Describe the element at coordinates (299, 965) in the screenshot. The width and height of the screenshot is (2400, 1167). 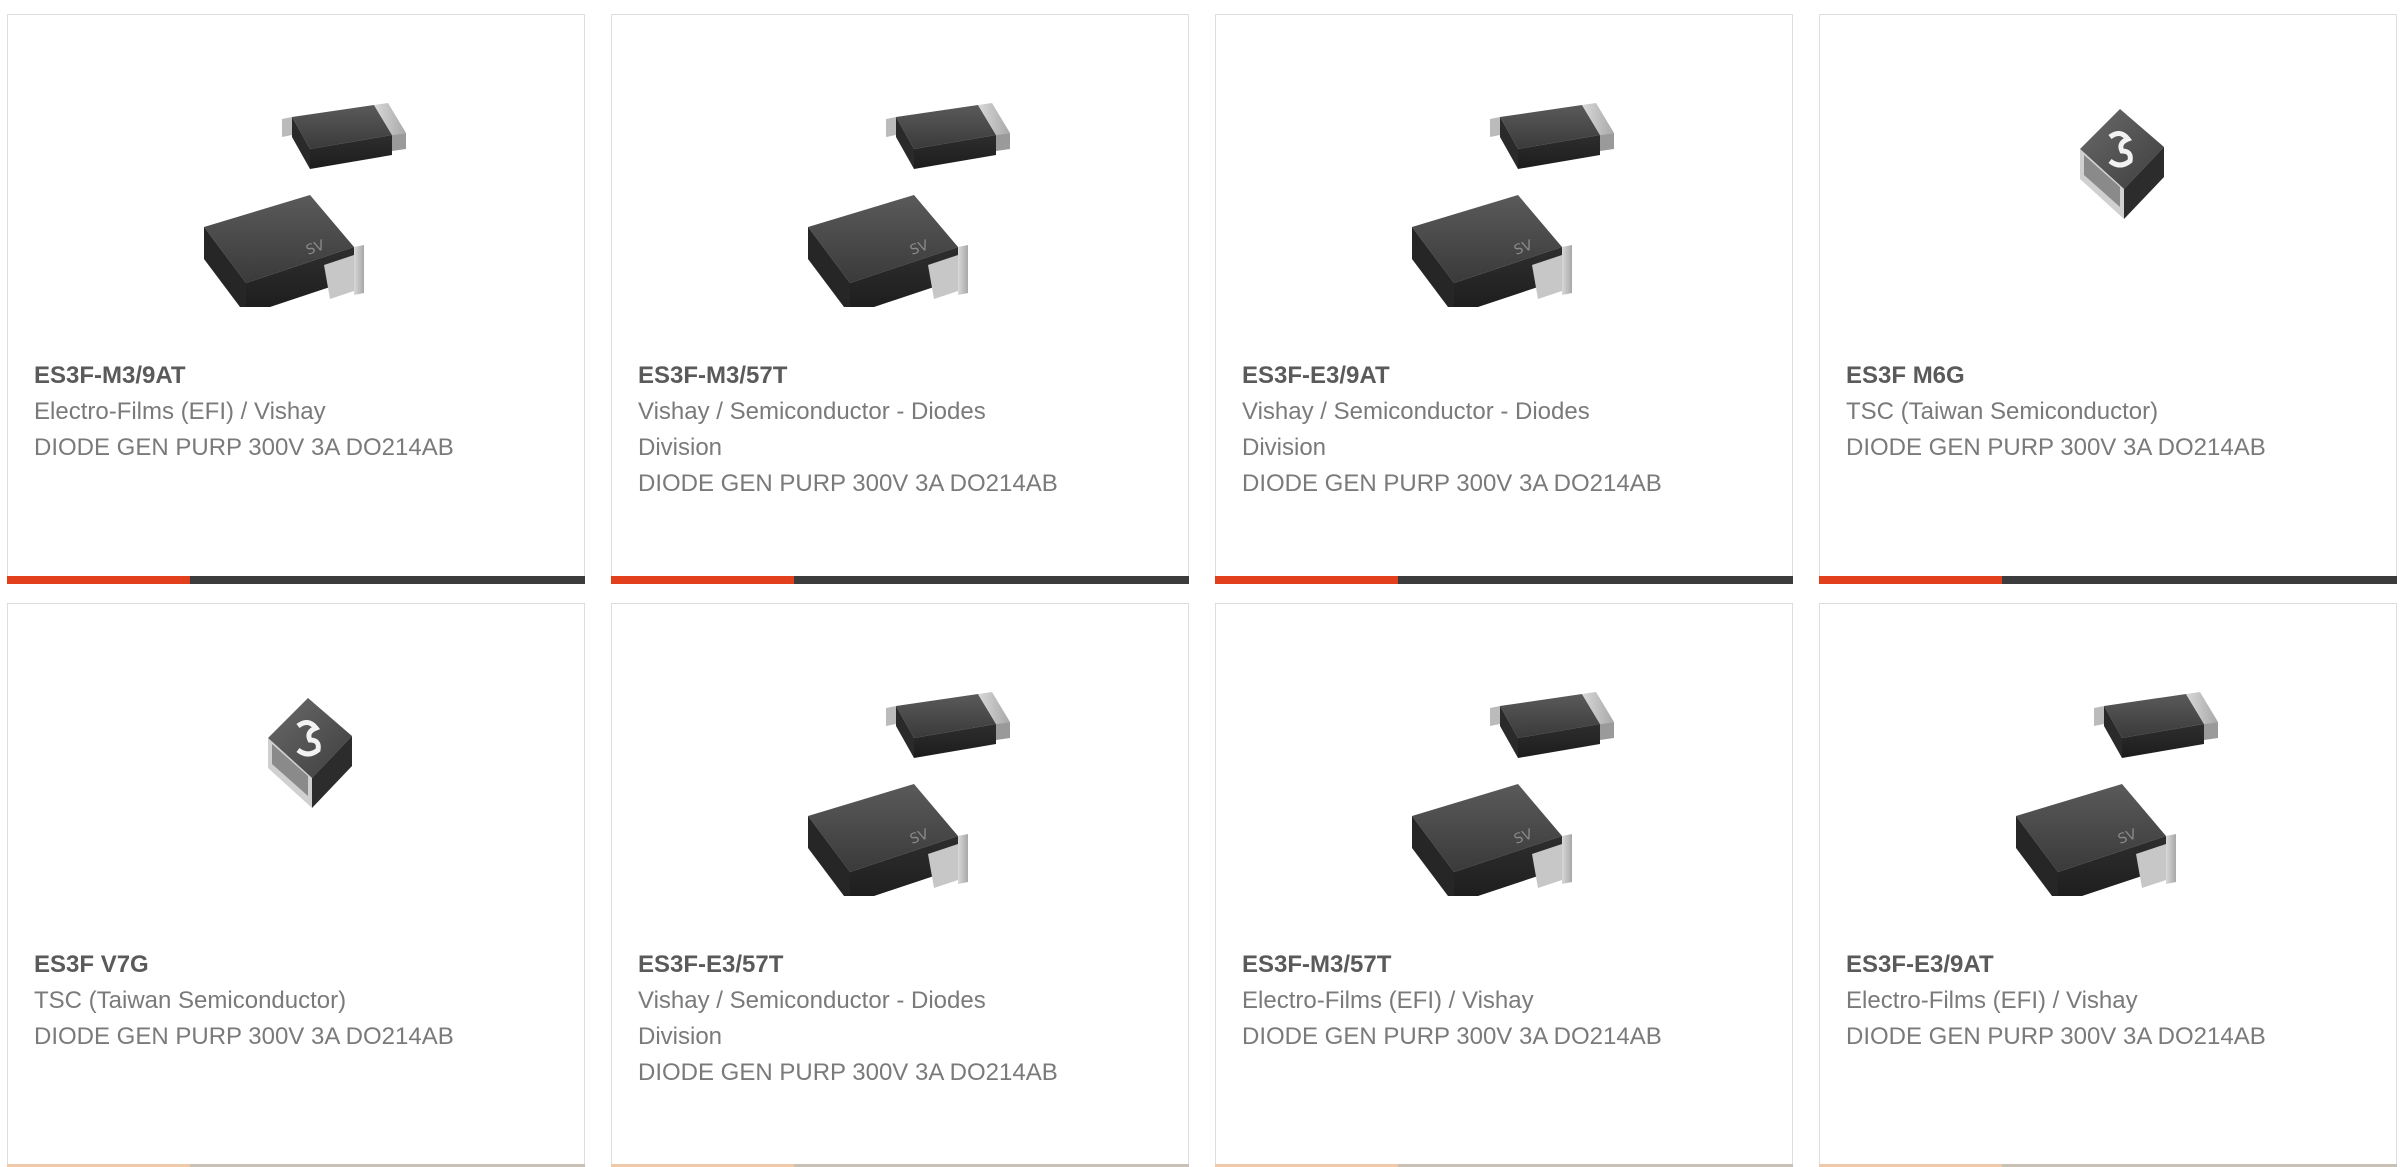
I see `part-number-link: ES3F V7G` at that location.